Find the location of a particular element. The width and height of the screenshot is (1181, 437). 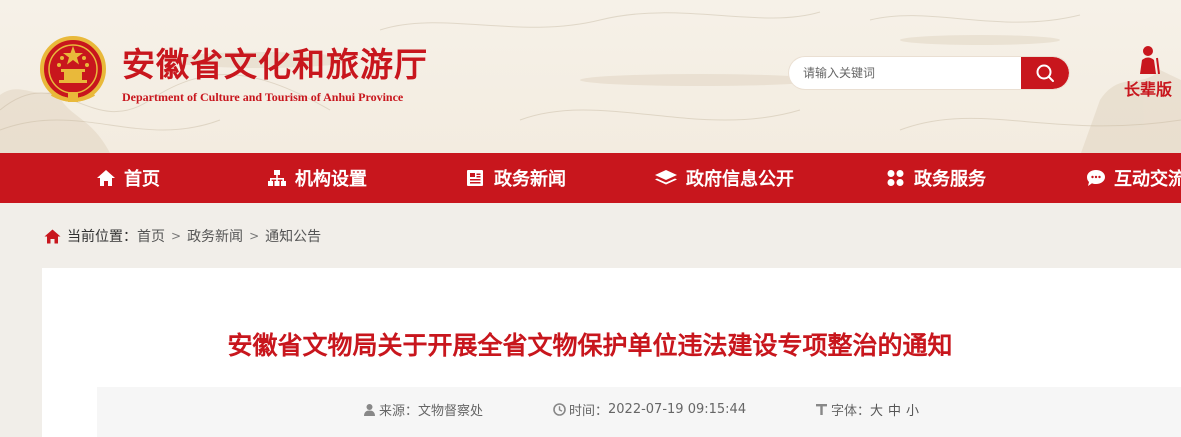

font-size-large: 大 is located at coordinates (876, 409).